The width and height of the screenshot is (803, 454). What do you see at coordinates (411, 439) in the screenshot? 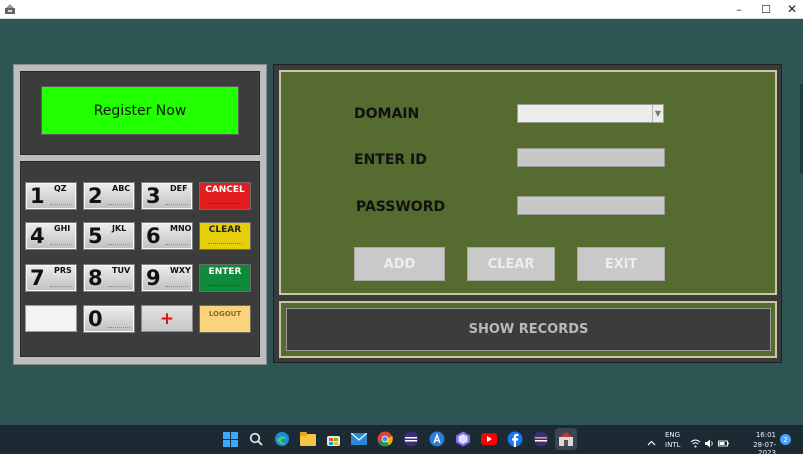
I see `eclipse-ide-icon` at bounding box center [411, 439].